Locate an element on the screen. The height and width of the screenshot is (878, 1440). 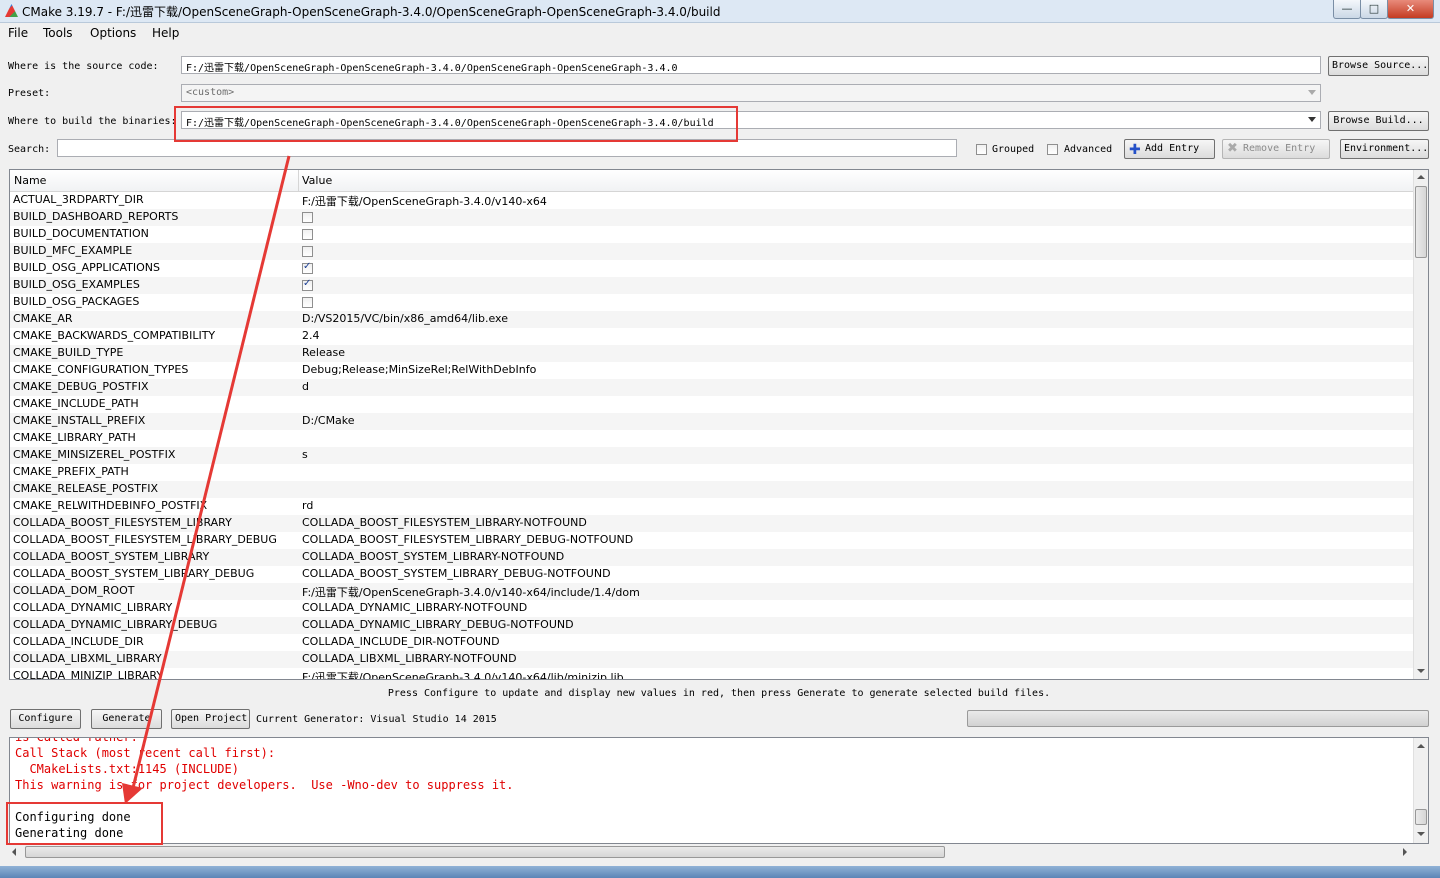
annotation-arrow-line is located at coordinates (210, 474).